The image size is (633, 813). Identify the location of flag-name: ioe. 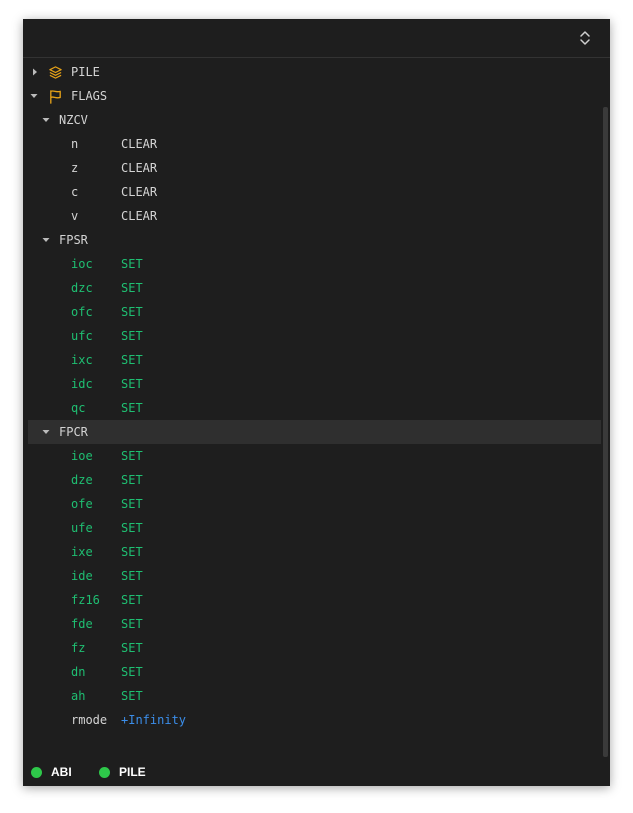
(82, 456).